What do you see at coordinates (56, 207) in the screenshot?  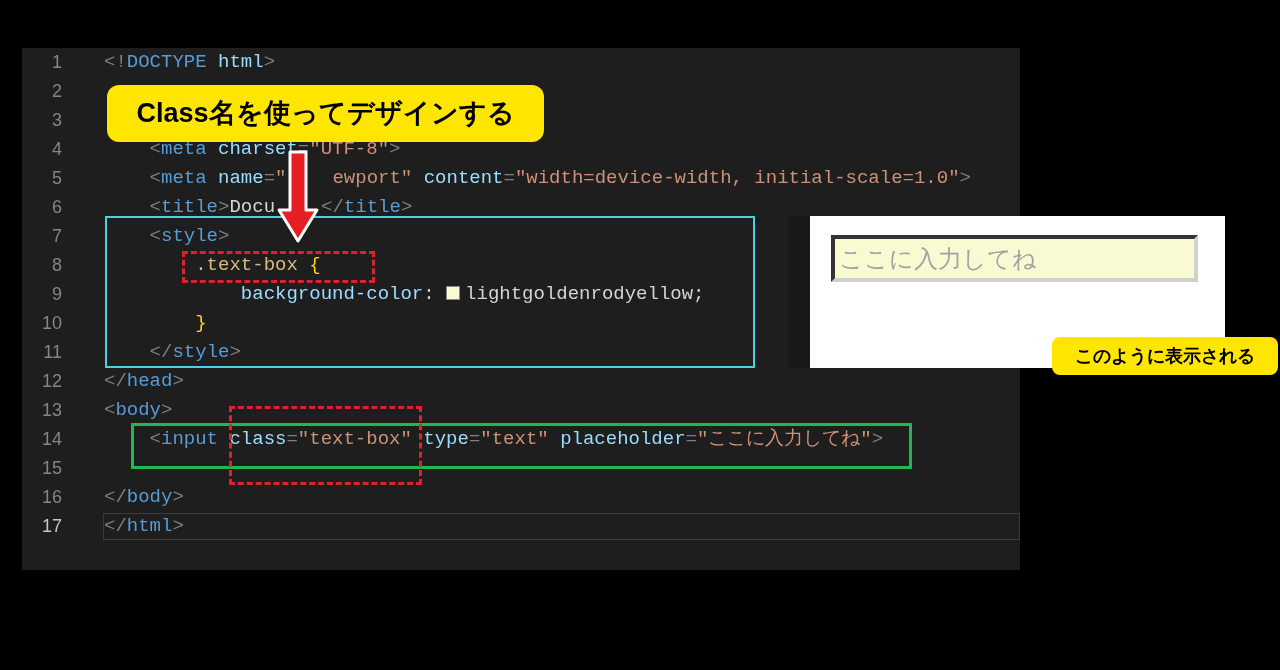 I see `line-number: 6` at bounding box center [56, 207].